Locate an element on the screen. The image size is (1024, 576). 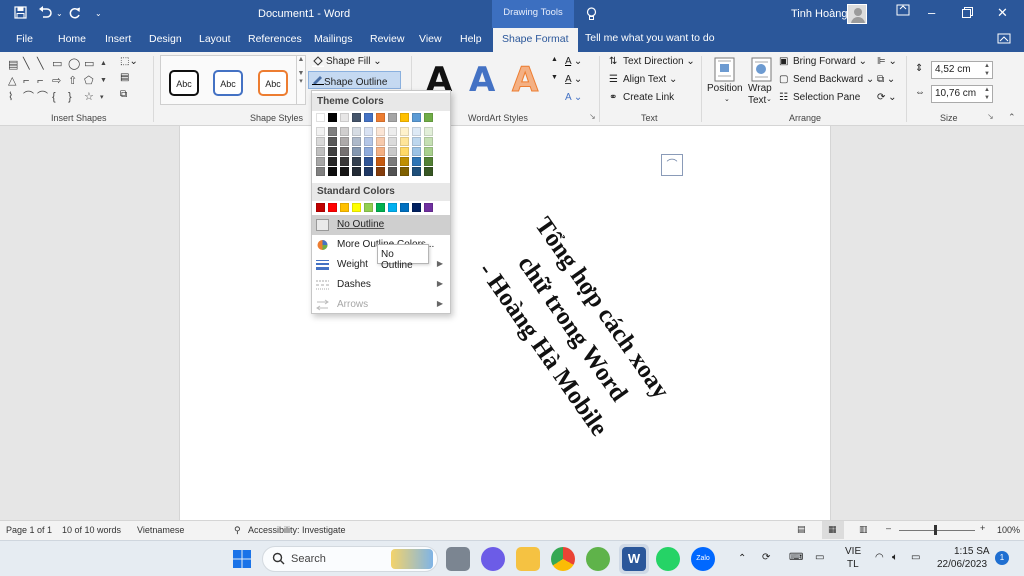
zoom-in-icon: + is located at coordinates (982, 528).